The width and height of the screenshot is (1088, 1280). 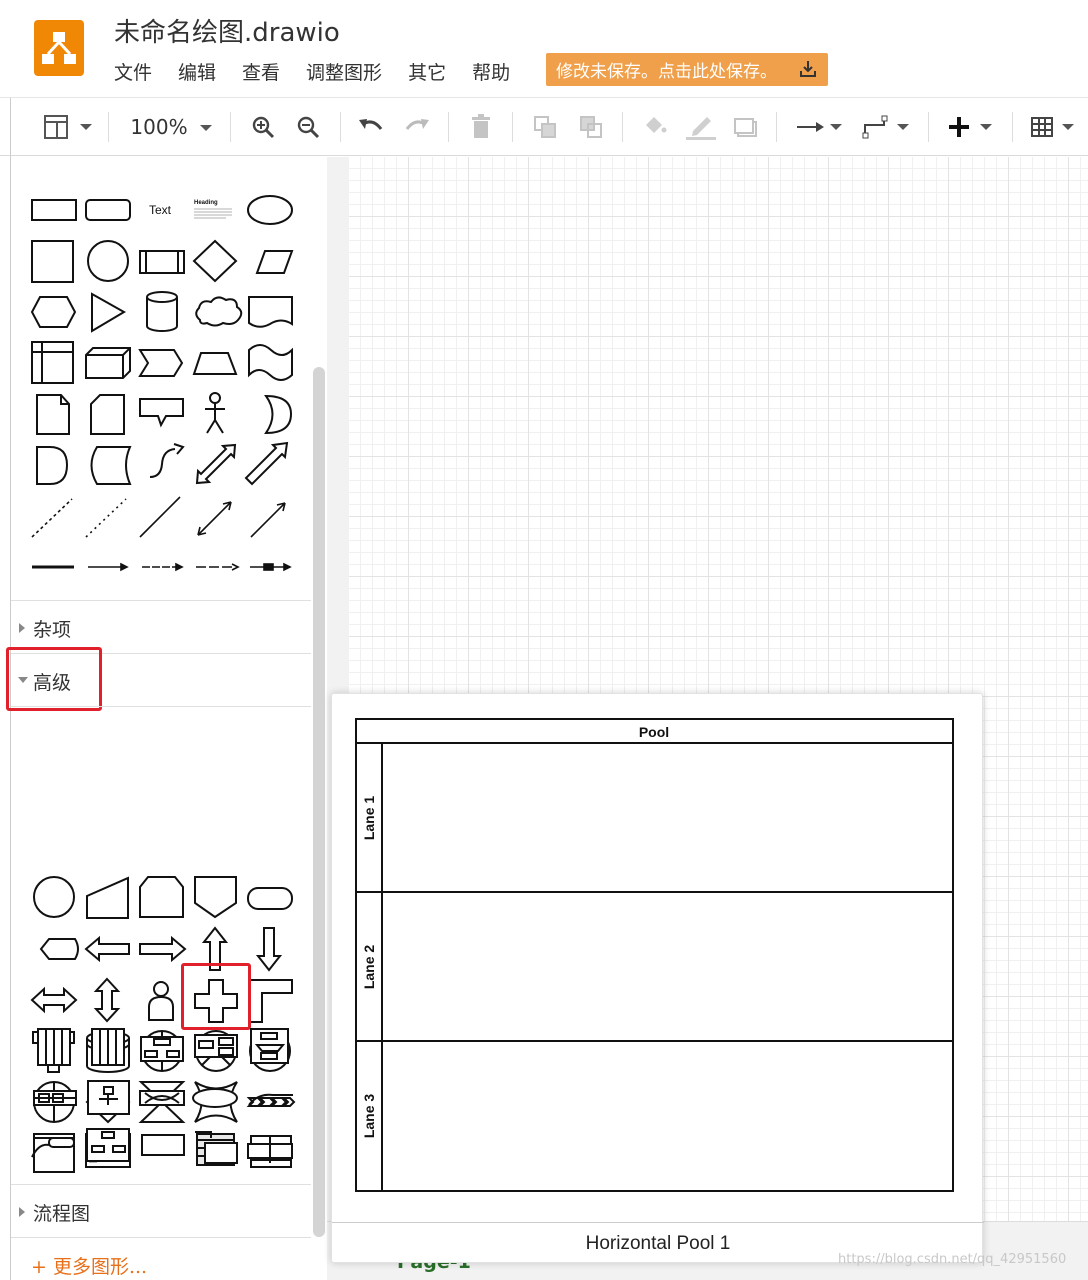 What do you see at coordinates (162, 311) in the screenshot?
I see `cylinder-shape` at bounding box center [162, 311].